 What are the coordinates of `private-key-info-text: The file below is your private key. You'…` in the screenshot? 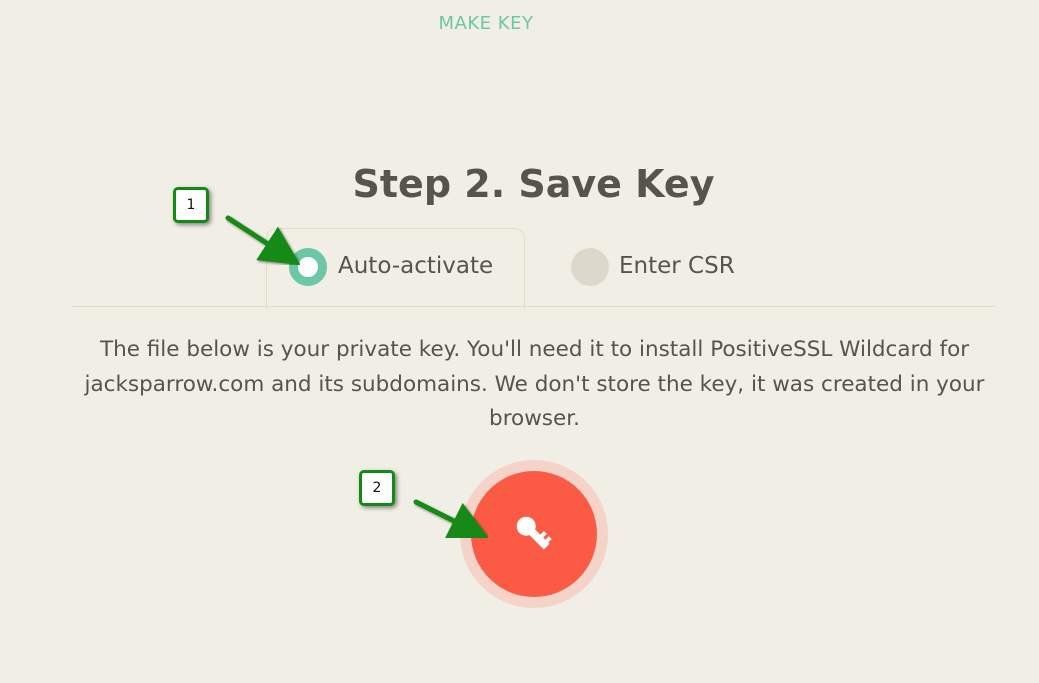 It's located at (534, 384).